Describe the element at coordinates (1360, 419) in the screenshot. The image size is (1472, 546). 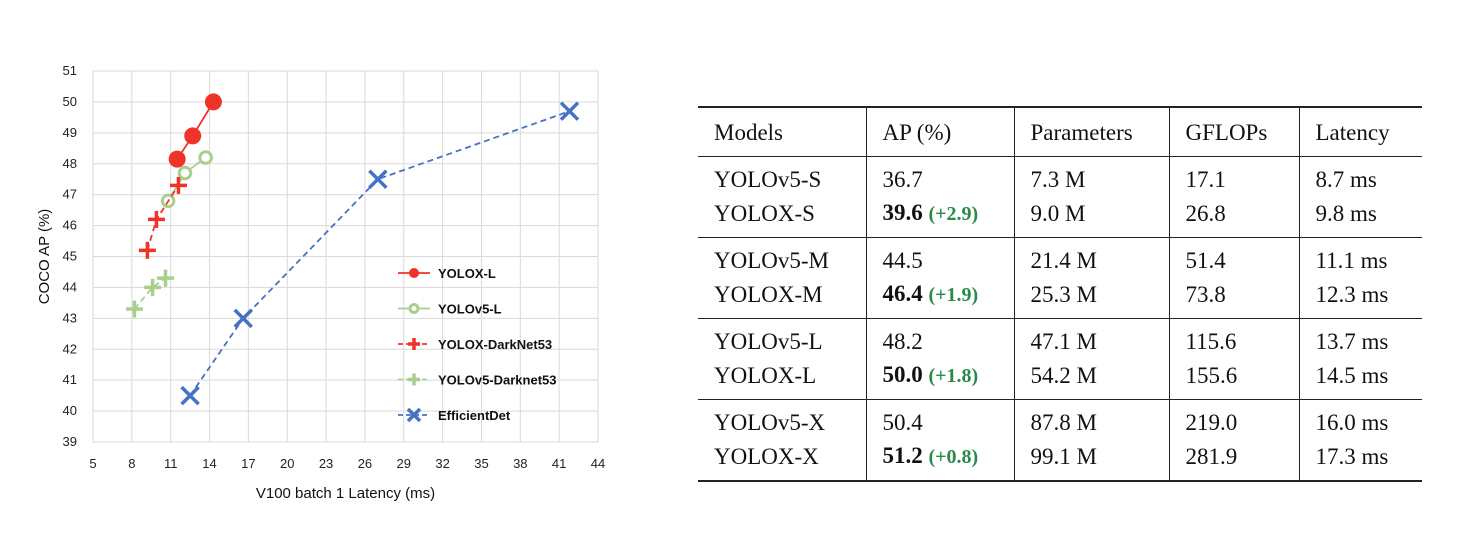
I see `cell-latency: 16.0 ms` at that location.